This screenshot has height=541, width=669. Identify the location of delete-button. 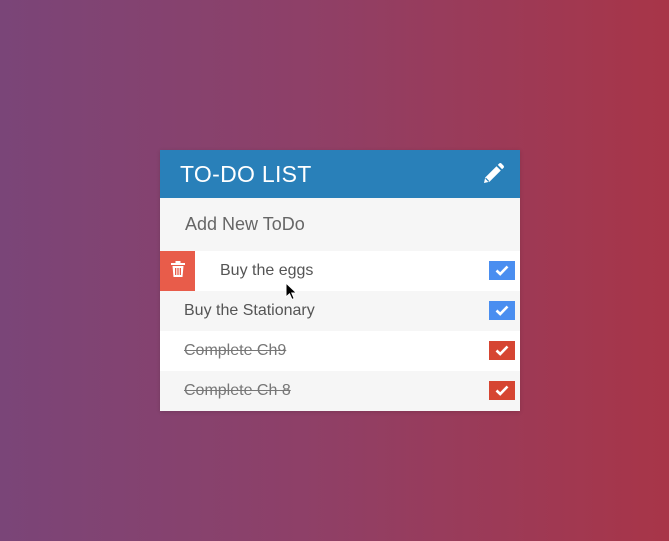
(177, 271).